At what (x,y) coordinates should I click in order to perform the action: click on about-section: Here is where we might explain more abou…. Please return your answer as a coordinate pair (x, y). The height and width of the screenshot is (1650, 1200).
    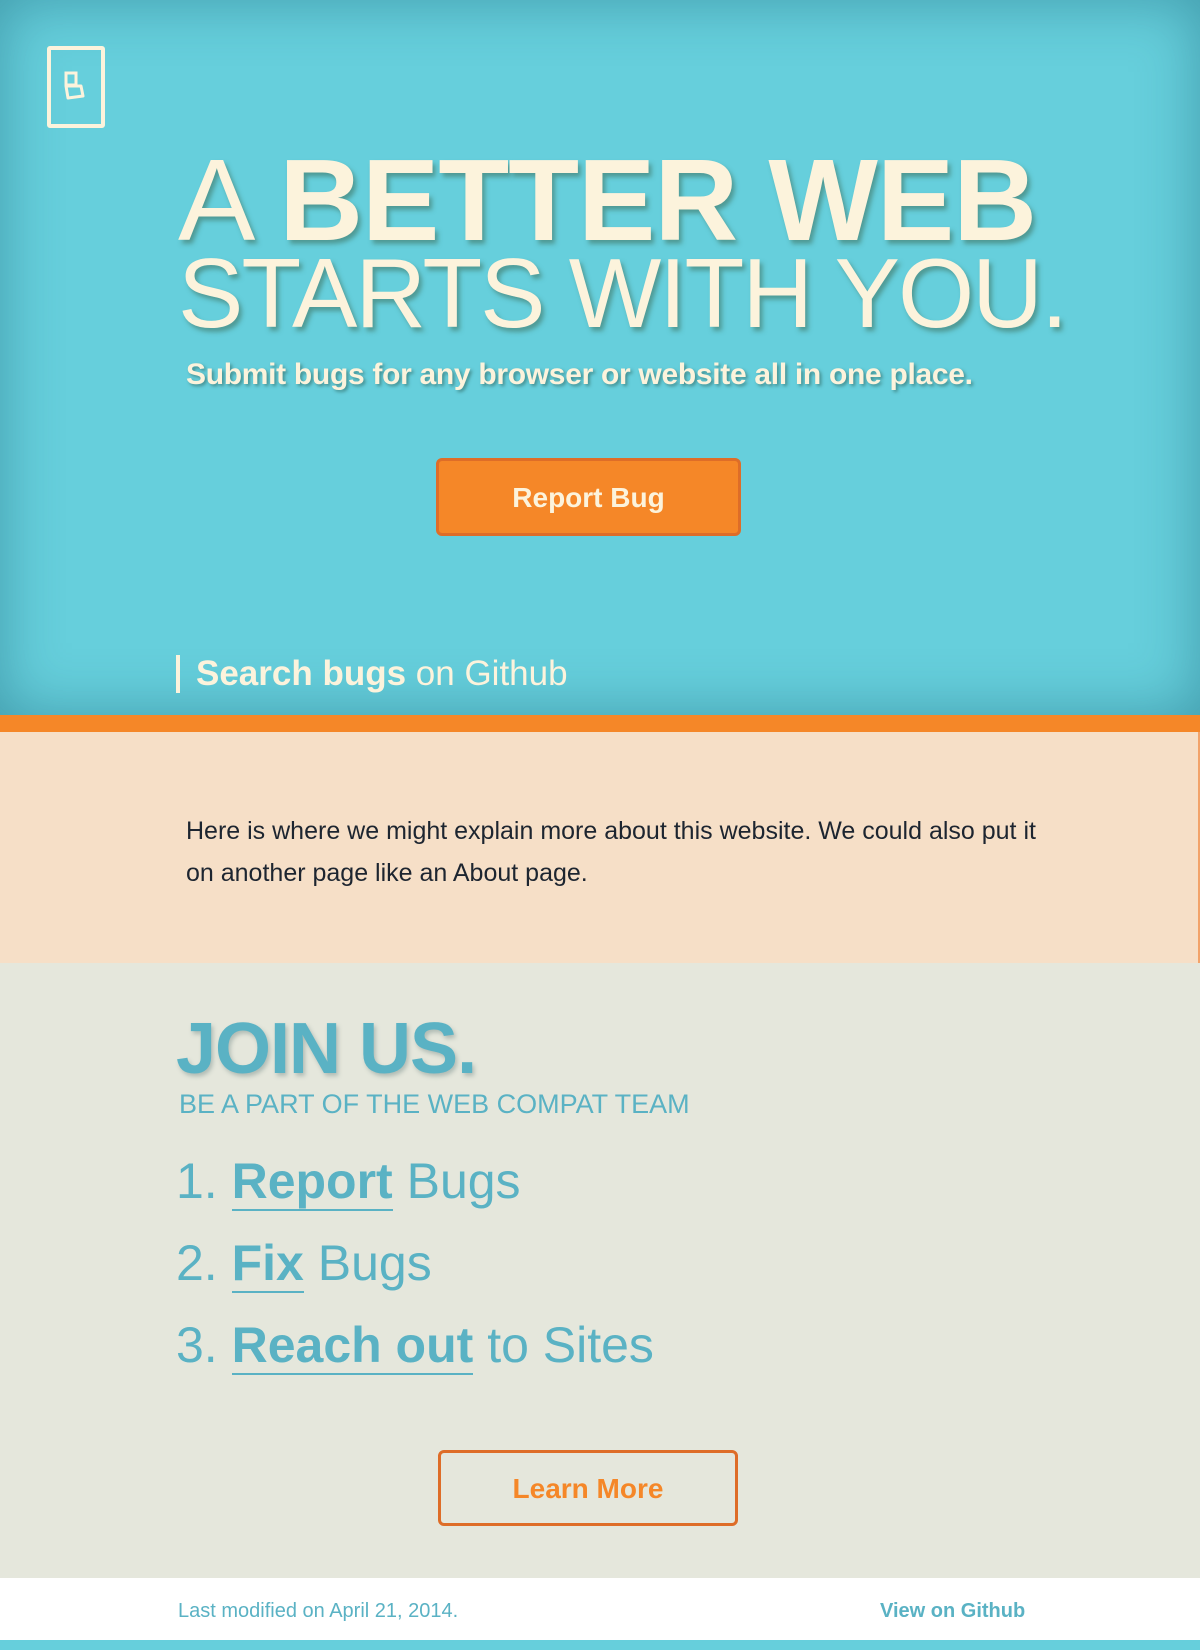
    Looking at the image, I should click on (600, 847).